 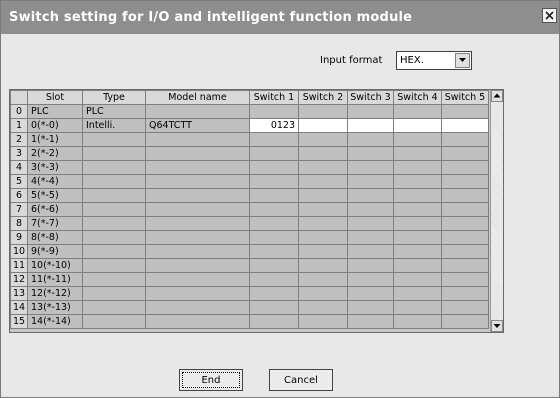 I want to click on slot-cell: PLC, so click(x=55, y=111).